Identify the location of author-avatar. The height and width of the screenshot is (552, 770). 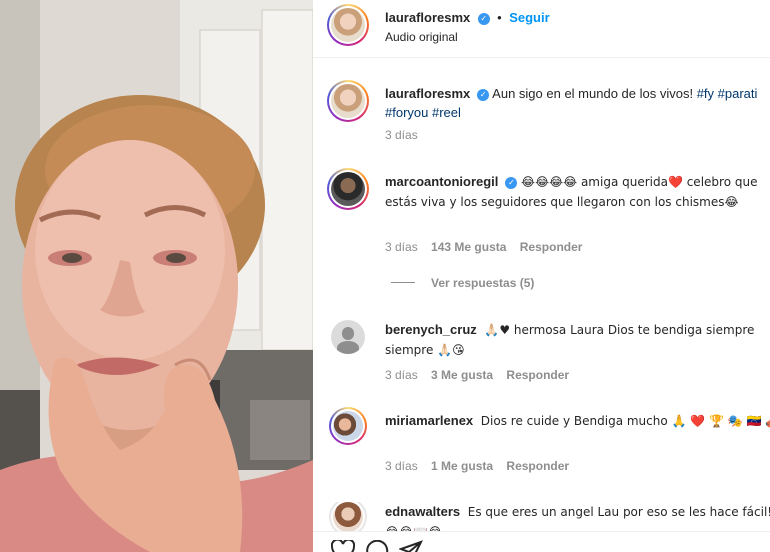
(348, 25).